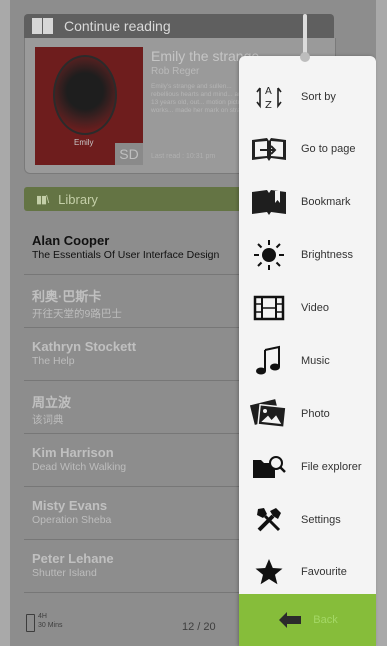 Image resolution: width=387 pixels, height=646 pixels. I want to click on menu-label: Photo, so click(315, 413).